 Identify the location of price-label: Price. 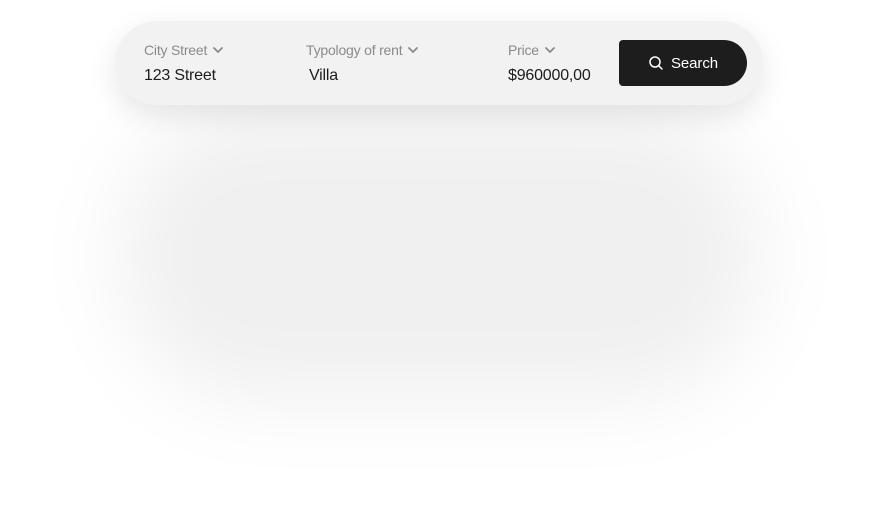
(523, 50).